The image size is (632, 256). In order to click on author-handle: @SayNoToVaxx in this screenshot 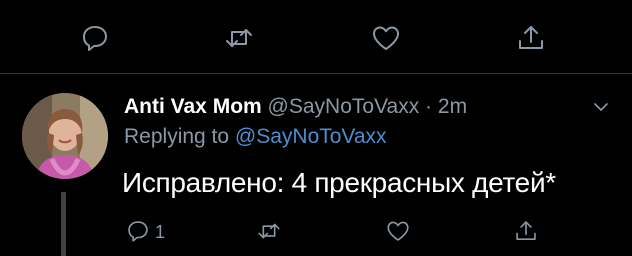, I will do `click(344, 106)`.